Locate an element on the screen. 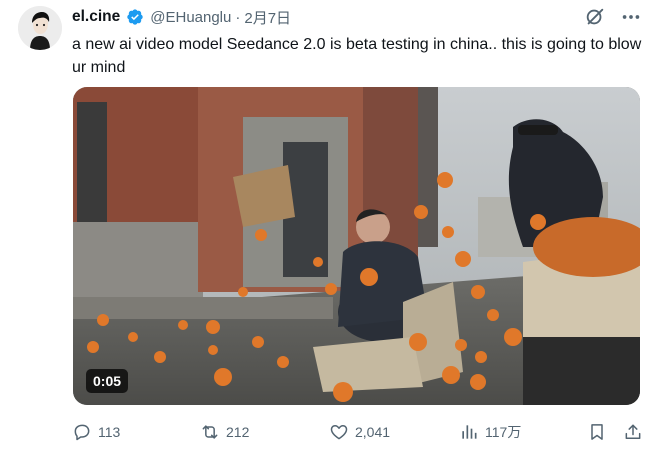 Image resolution: width=660 pixels, height=456 pixels. view-count: 117万 is located at coordinates (503, 432).